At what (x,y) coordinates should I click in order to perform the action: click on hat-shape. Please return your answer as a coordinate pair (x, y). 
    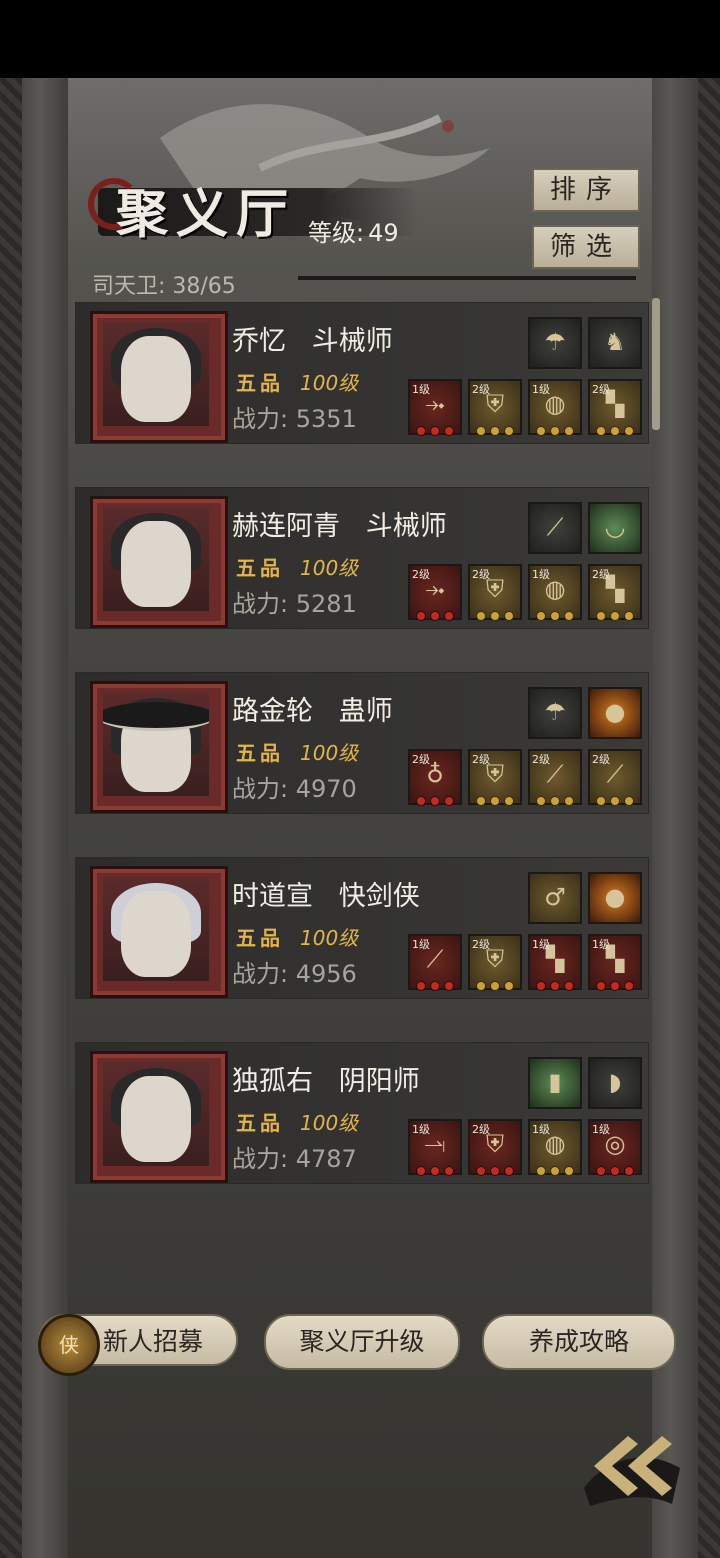
    Looking at the image, I should click on (156, 716).